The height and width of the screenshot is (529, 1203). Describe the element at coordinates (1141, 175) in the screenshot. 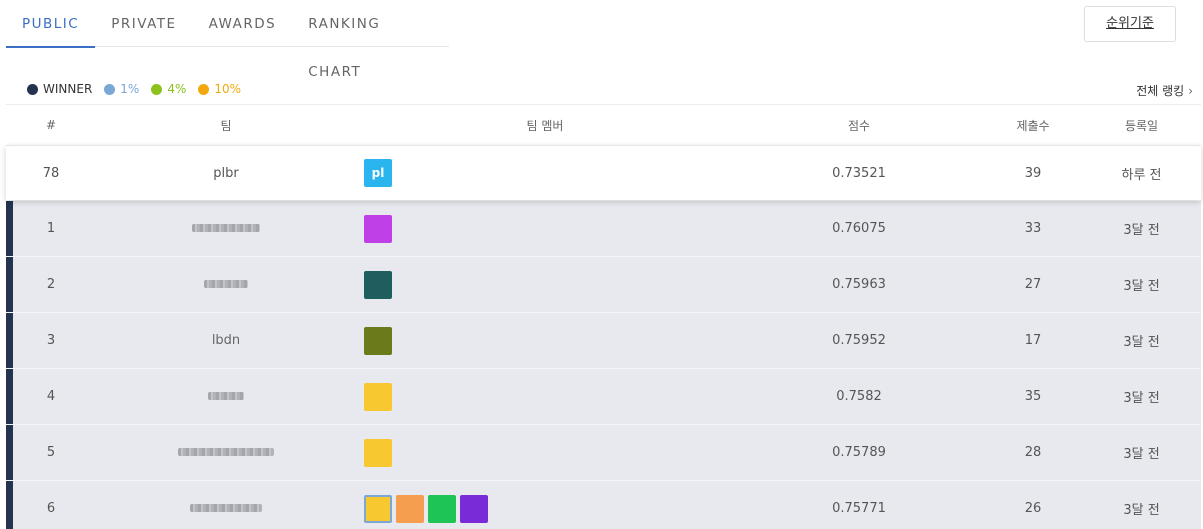

I see `date-cell: 하루 전` at that location.